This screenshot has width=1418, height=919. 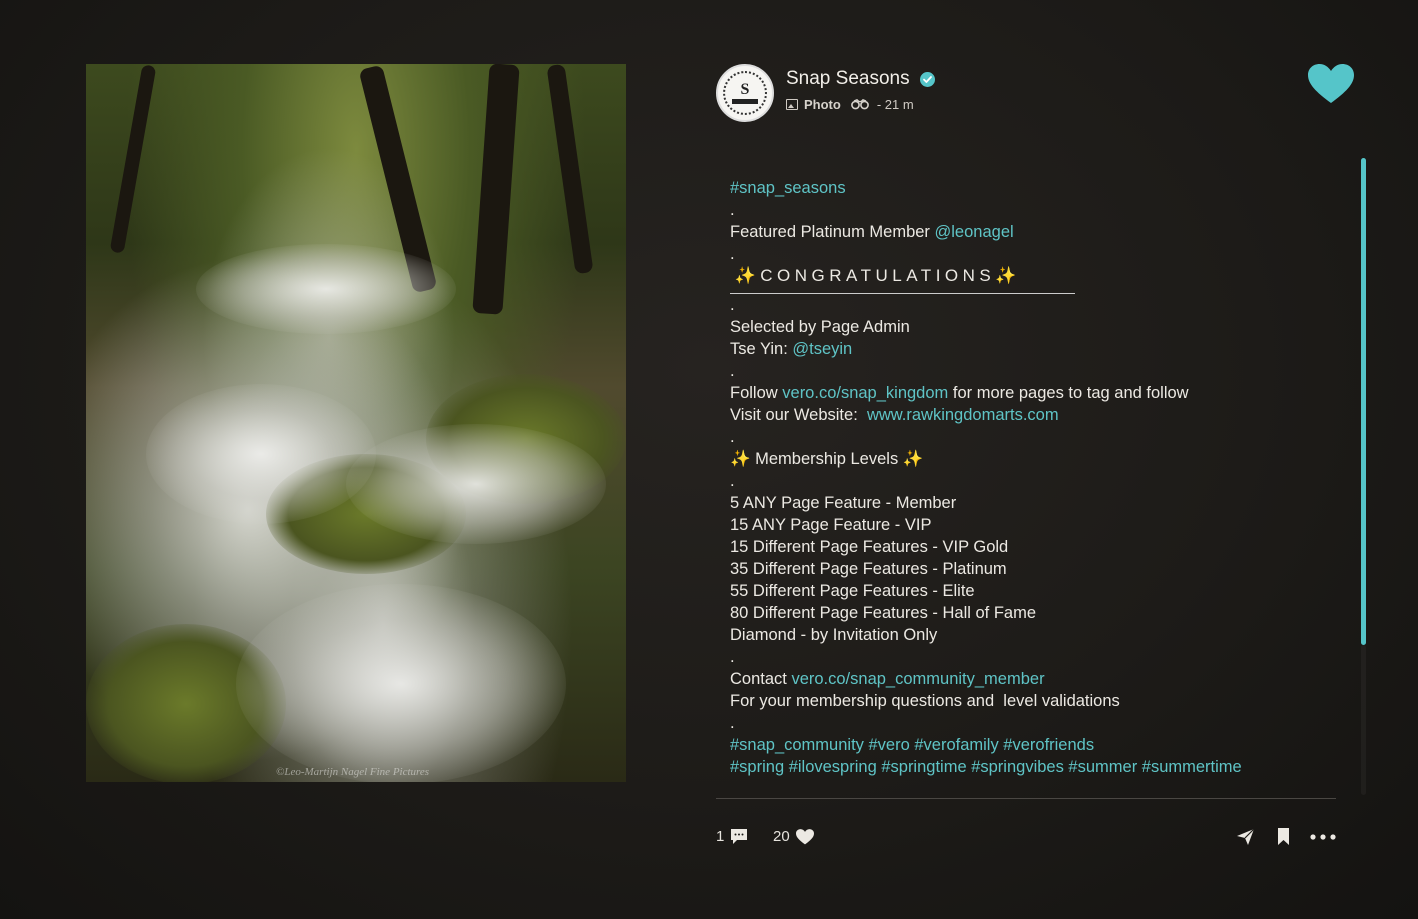 I want to click on scrollbar-thumb, so click(x=1363, y=401).